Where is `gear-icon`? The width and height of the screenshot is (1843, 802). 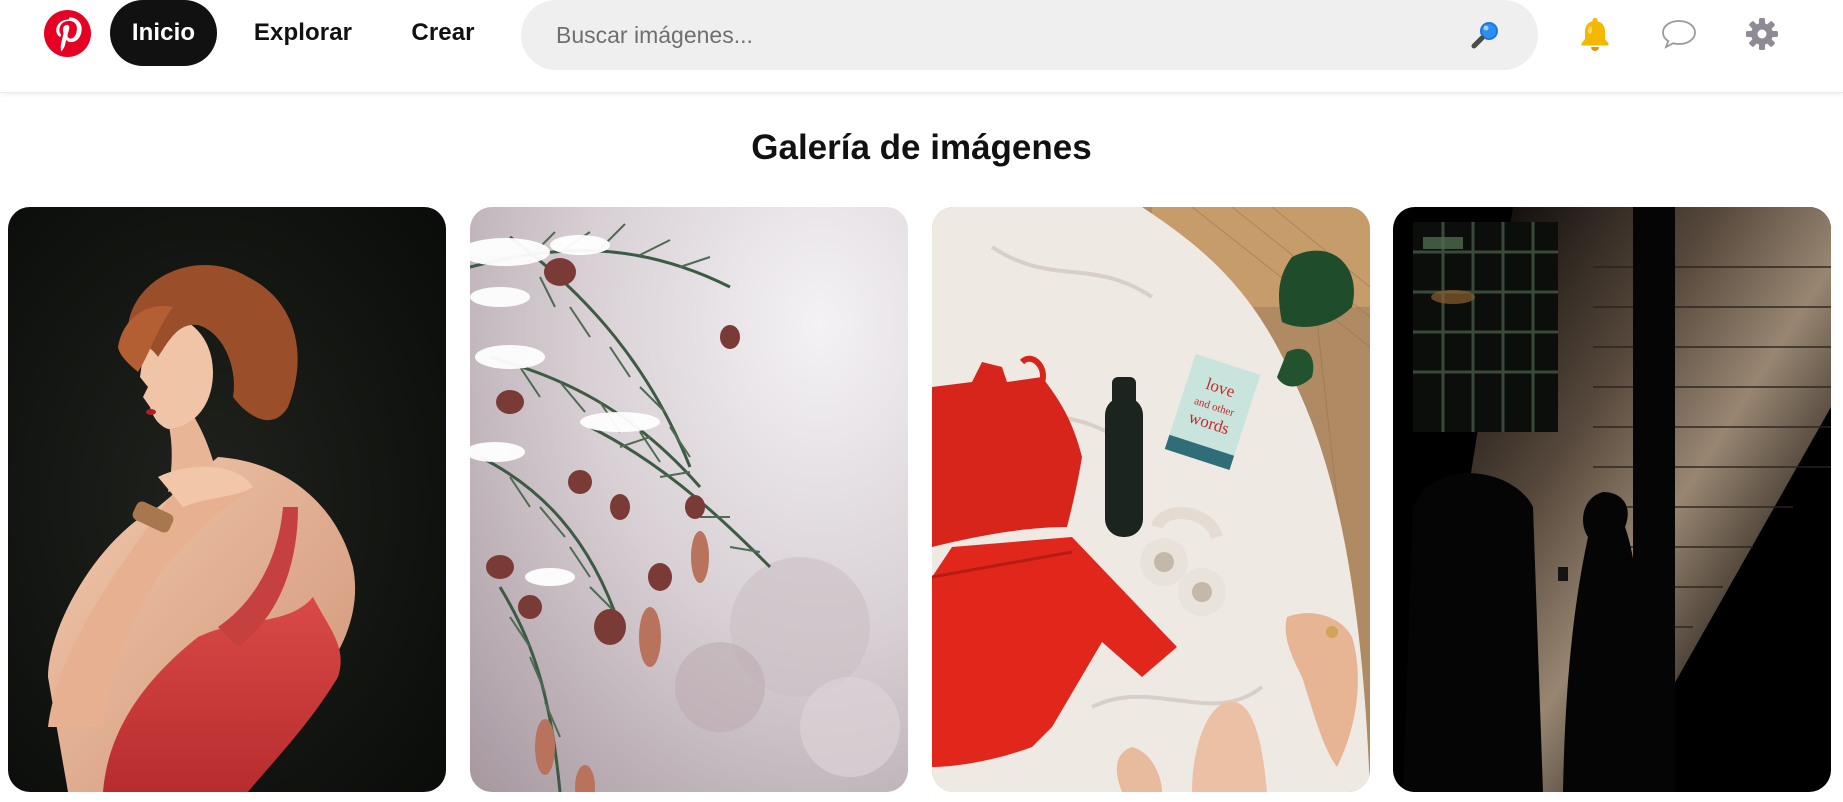
gear-icon is located at coordinates (1762, 34).